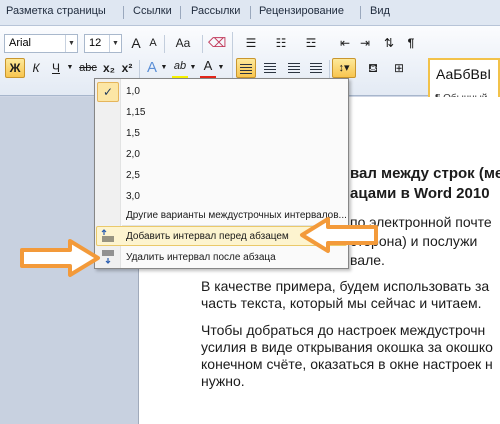 The width and height of the screenshot is (500, 424). What do you see at coordinates (373, 68) in the screenshot?
I see `shading-icon: ⛾` at bounding box center [373, 68].